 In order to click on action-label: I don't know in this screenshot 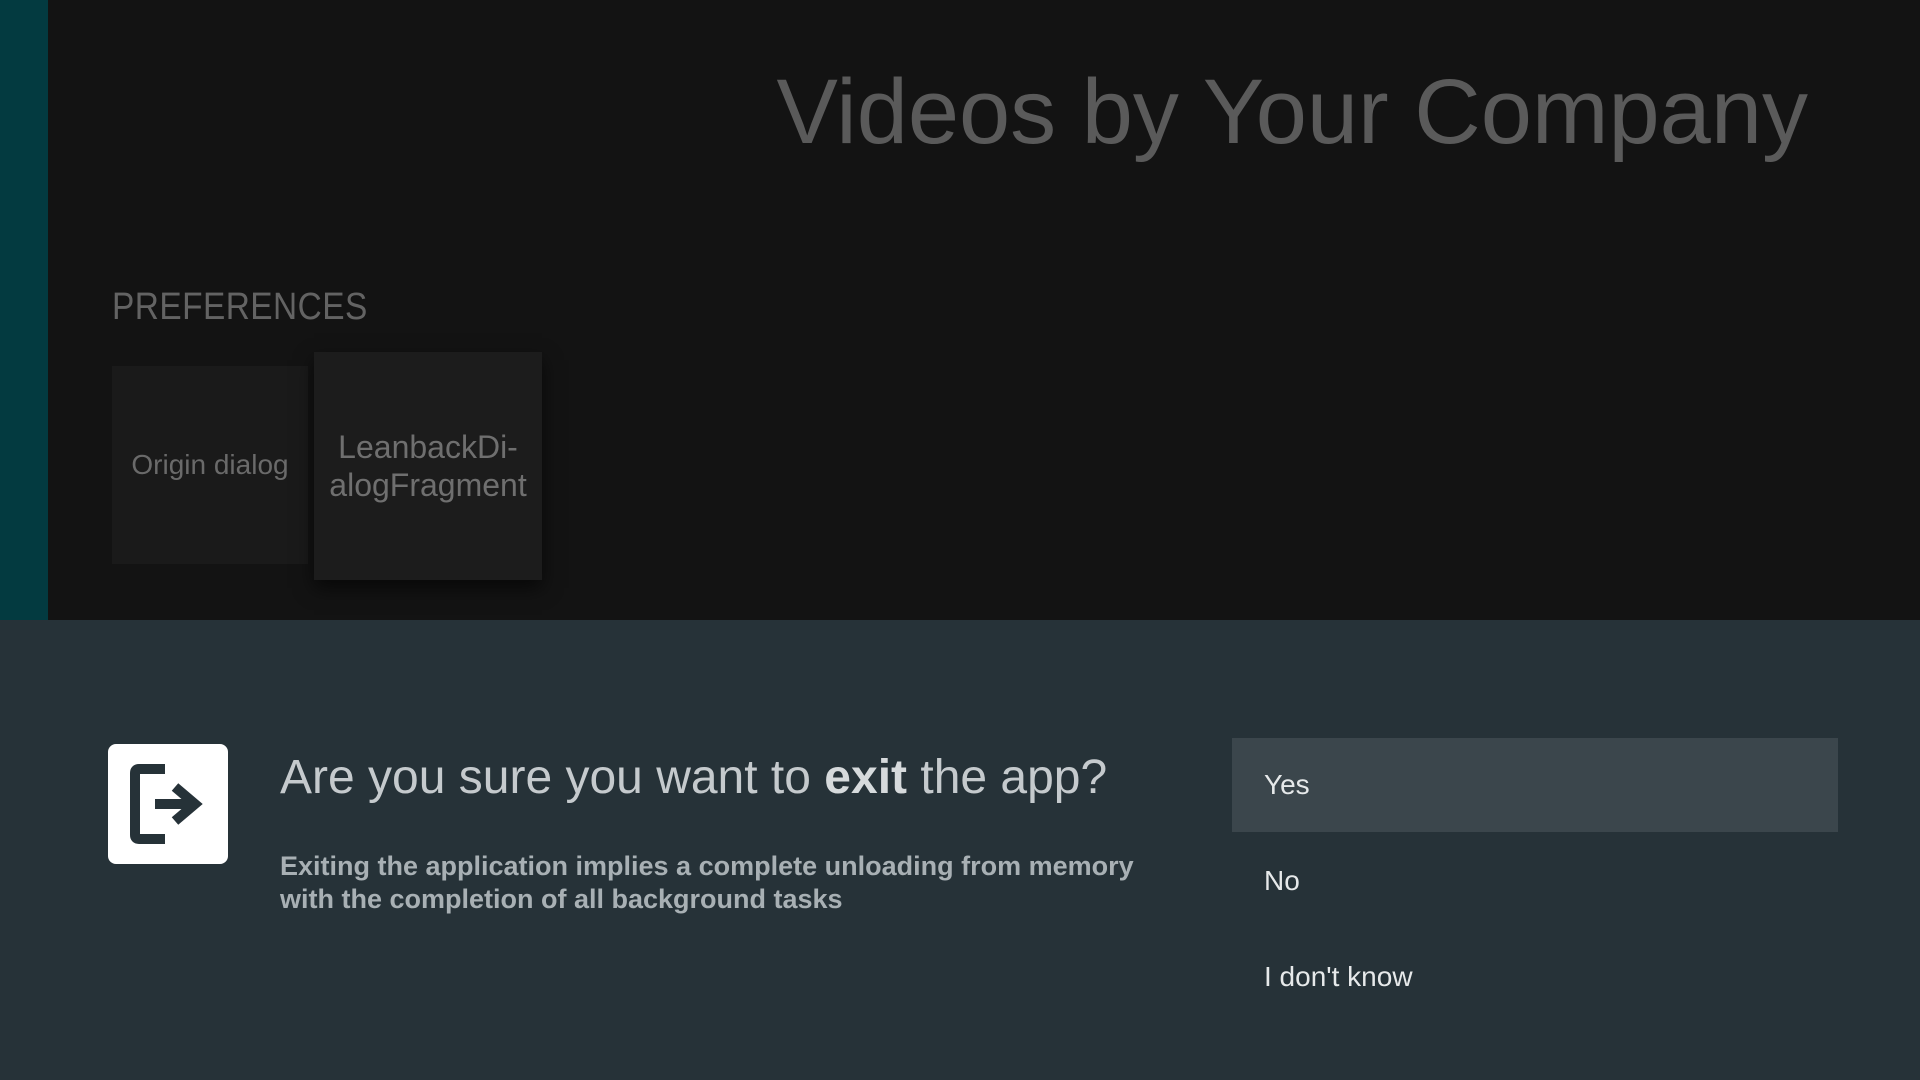, I will do `click(1338, 976)`.